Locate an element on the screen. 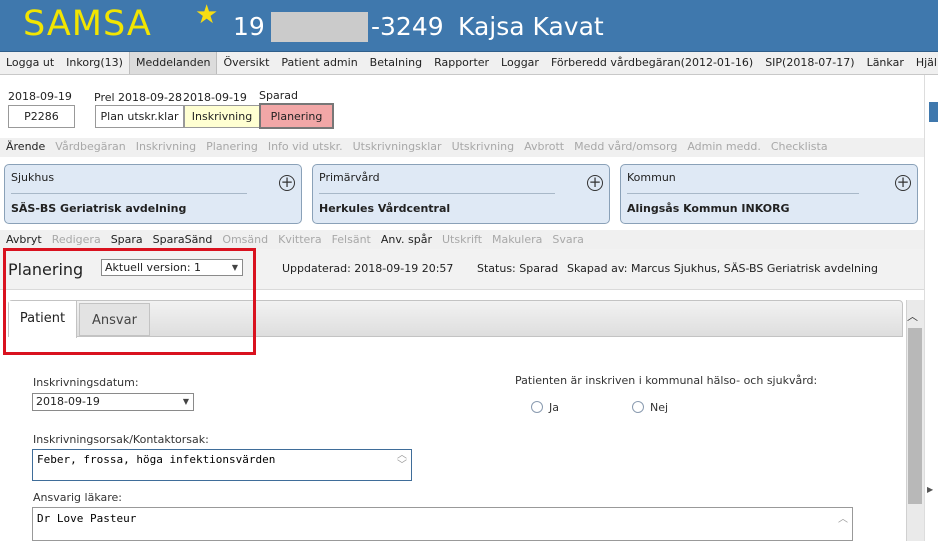  step-tab: Utskrivningsklar is located at coordinates (397, 147).